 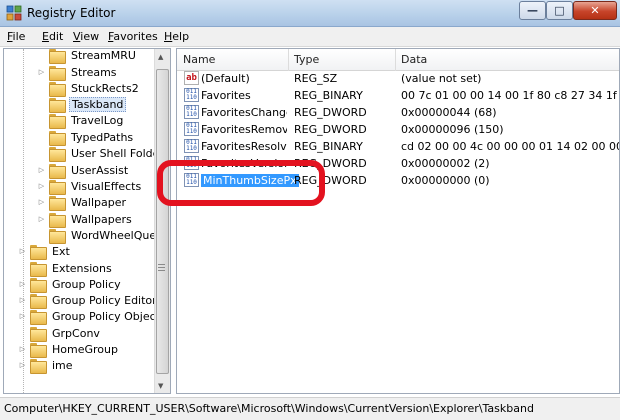 What do you see at coordinates (225, 78) in the screenshot?
I see `value-name: (Default)` at bounding box center [225, 78].